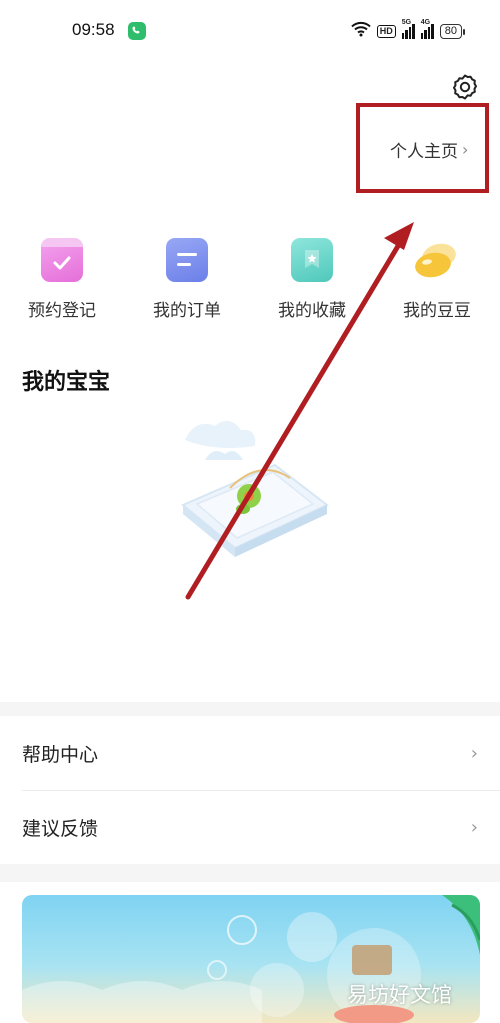 The height and width of the screenshot is (1023, 500). I want to click on star-bookmark-icon, so click(312, 260).